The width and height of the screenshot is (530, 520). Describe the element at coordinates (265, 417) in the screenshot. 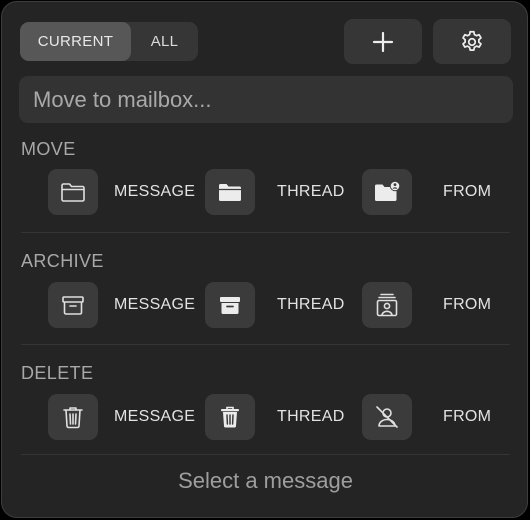

I see `delete-actions-row: MESSAGE THREAD FROM` at that location.